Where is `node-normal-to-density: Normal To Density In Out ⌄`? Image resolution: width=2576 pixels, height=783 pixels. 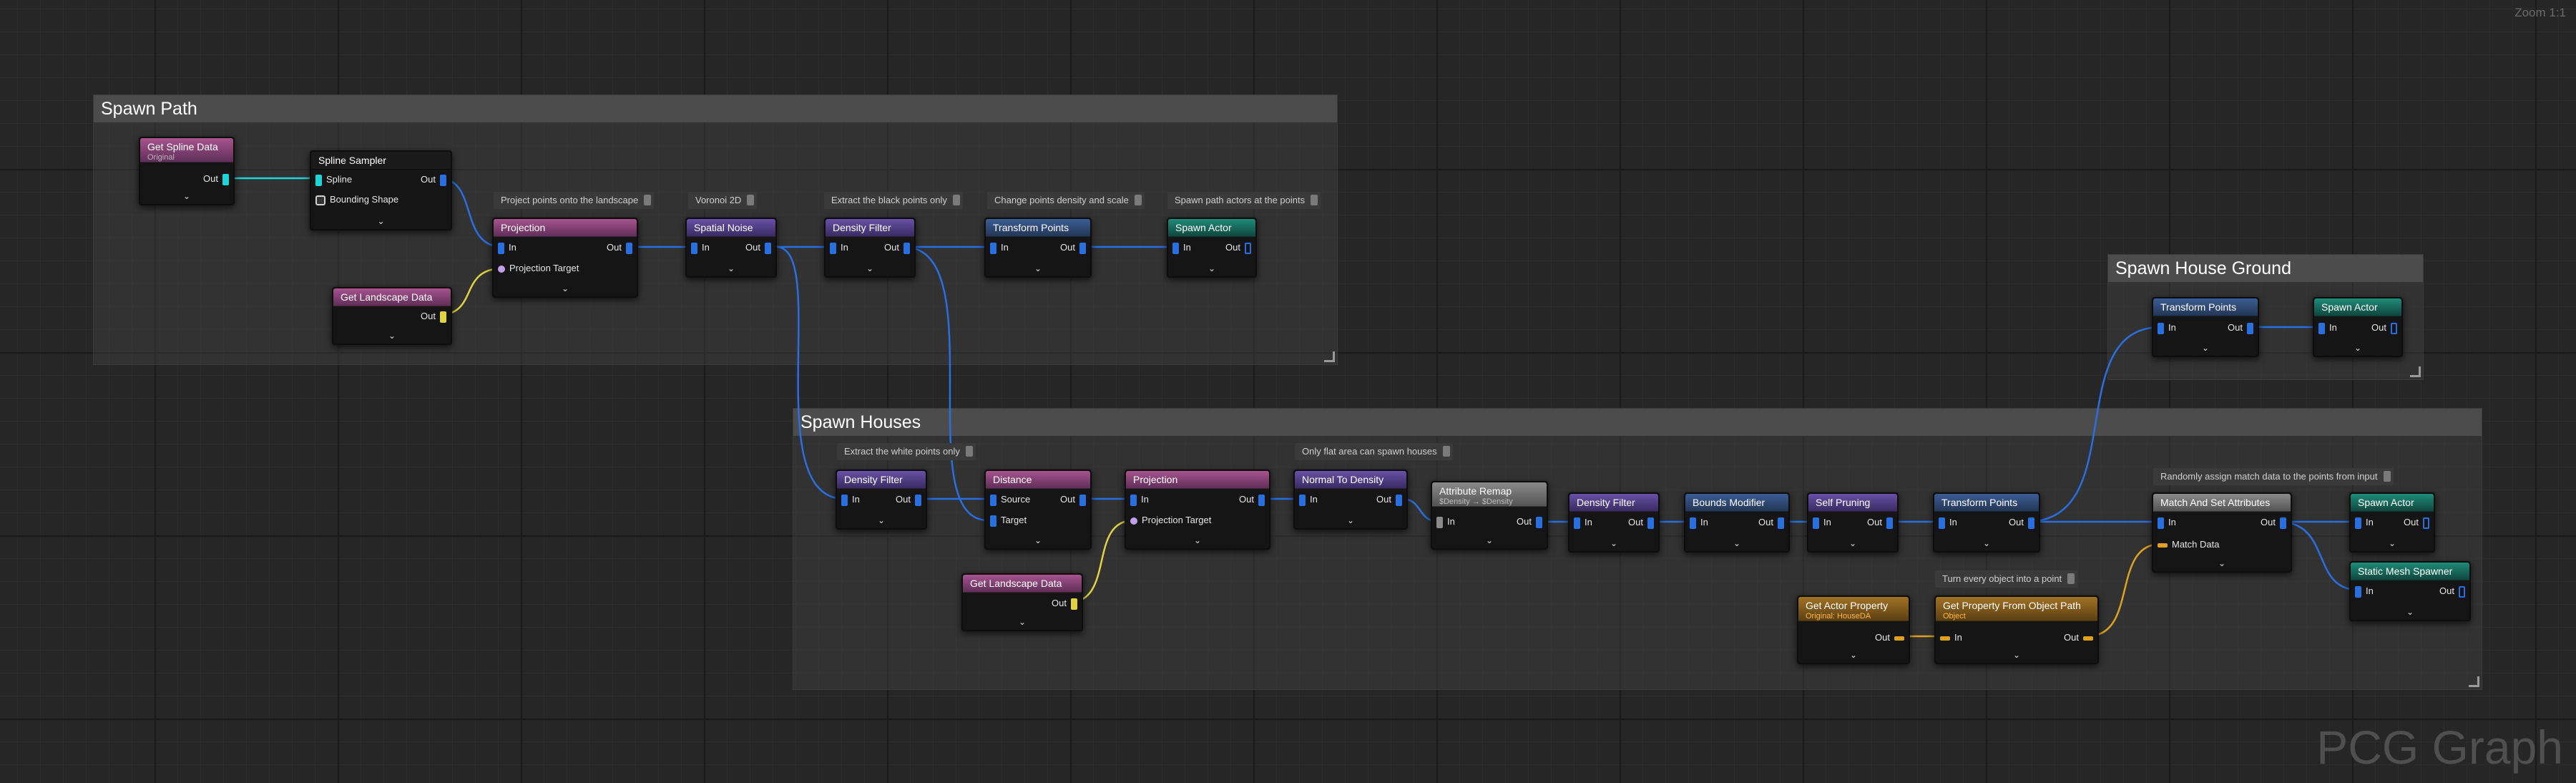 node-normal-to-density: Normal To Density In Out ⌄ is located at coordinates (1350, 500).